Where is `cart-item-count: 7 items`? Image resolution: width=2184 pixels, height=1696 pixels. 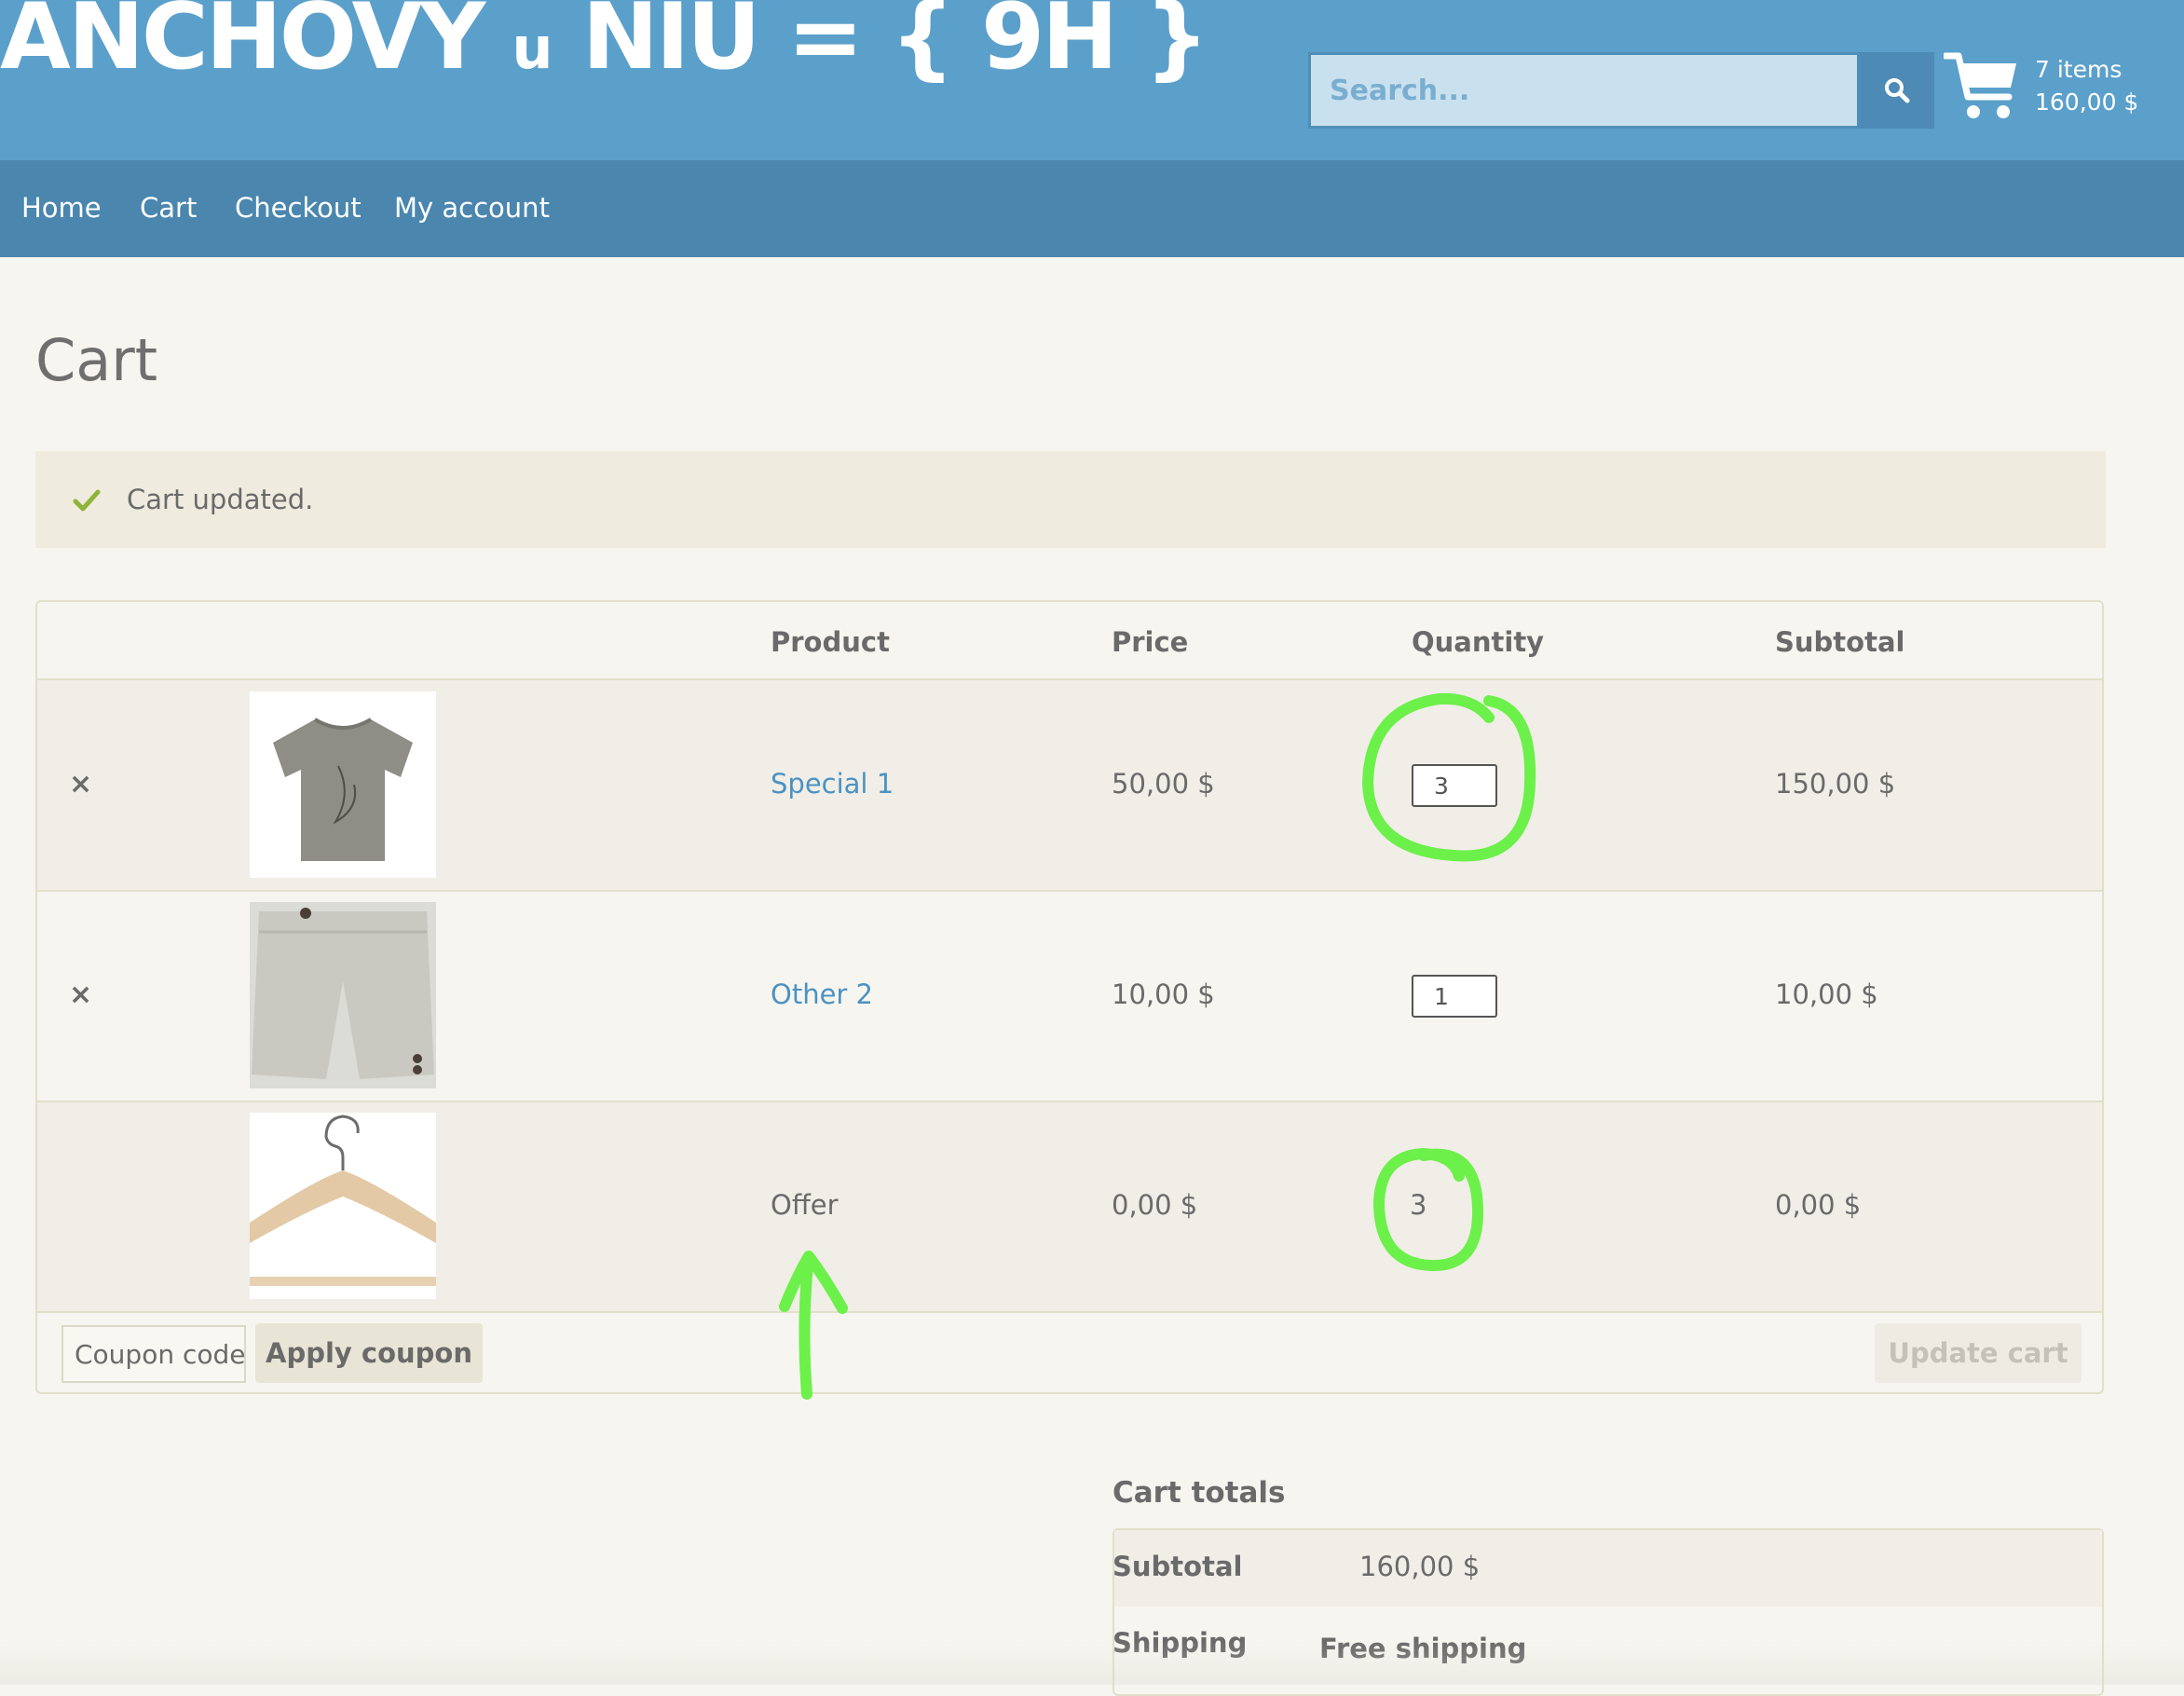 cart-item-count: 7 items is located at coordinates (2078, 70).